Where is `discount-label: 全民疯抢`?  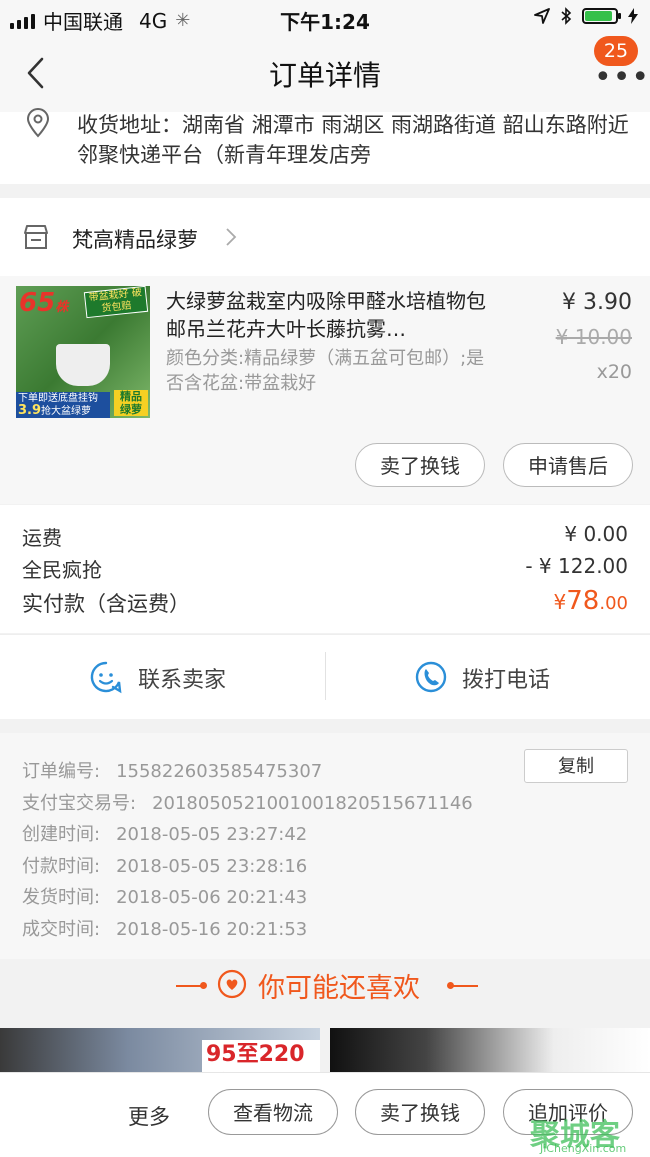 discount-label: 全民疯抢 is located at coordinates (62, 570).